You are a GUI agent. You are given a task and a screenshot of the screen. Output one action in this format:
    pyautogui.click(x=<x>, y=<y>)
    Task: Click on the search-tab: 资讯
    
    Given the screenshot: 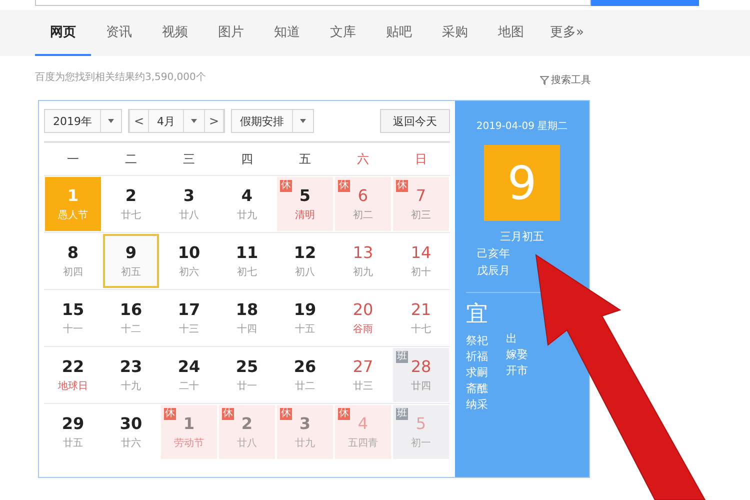 What is the action you would take?
    pyautogui.click(x=119, y=33)
    